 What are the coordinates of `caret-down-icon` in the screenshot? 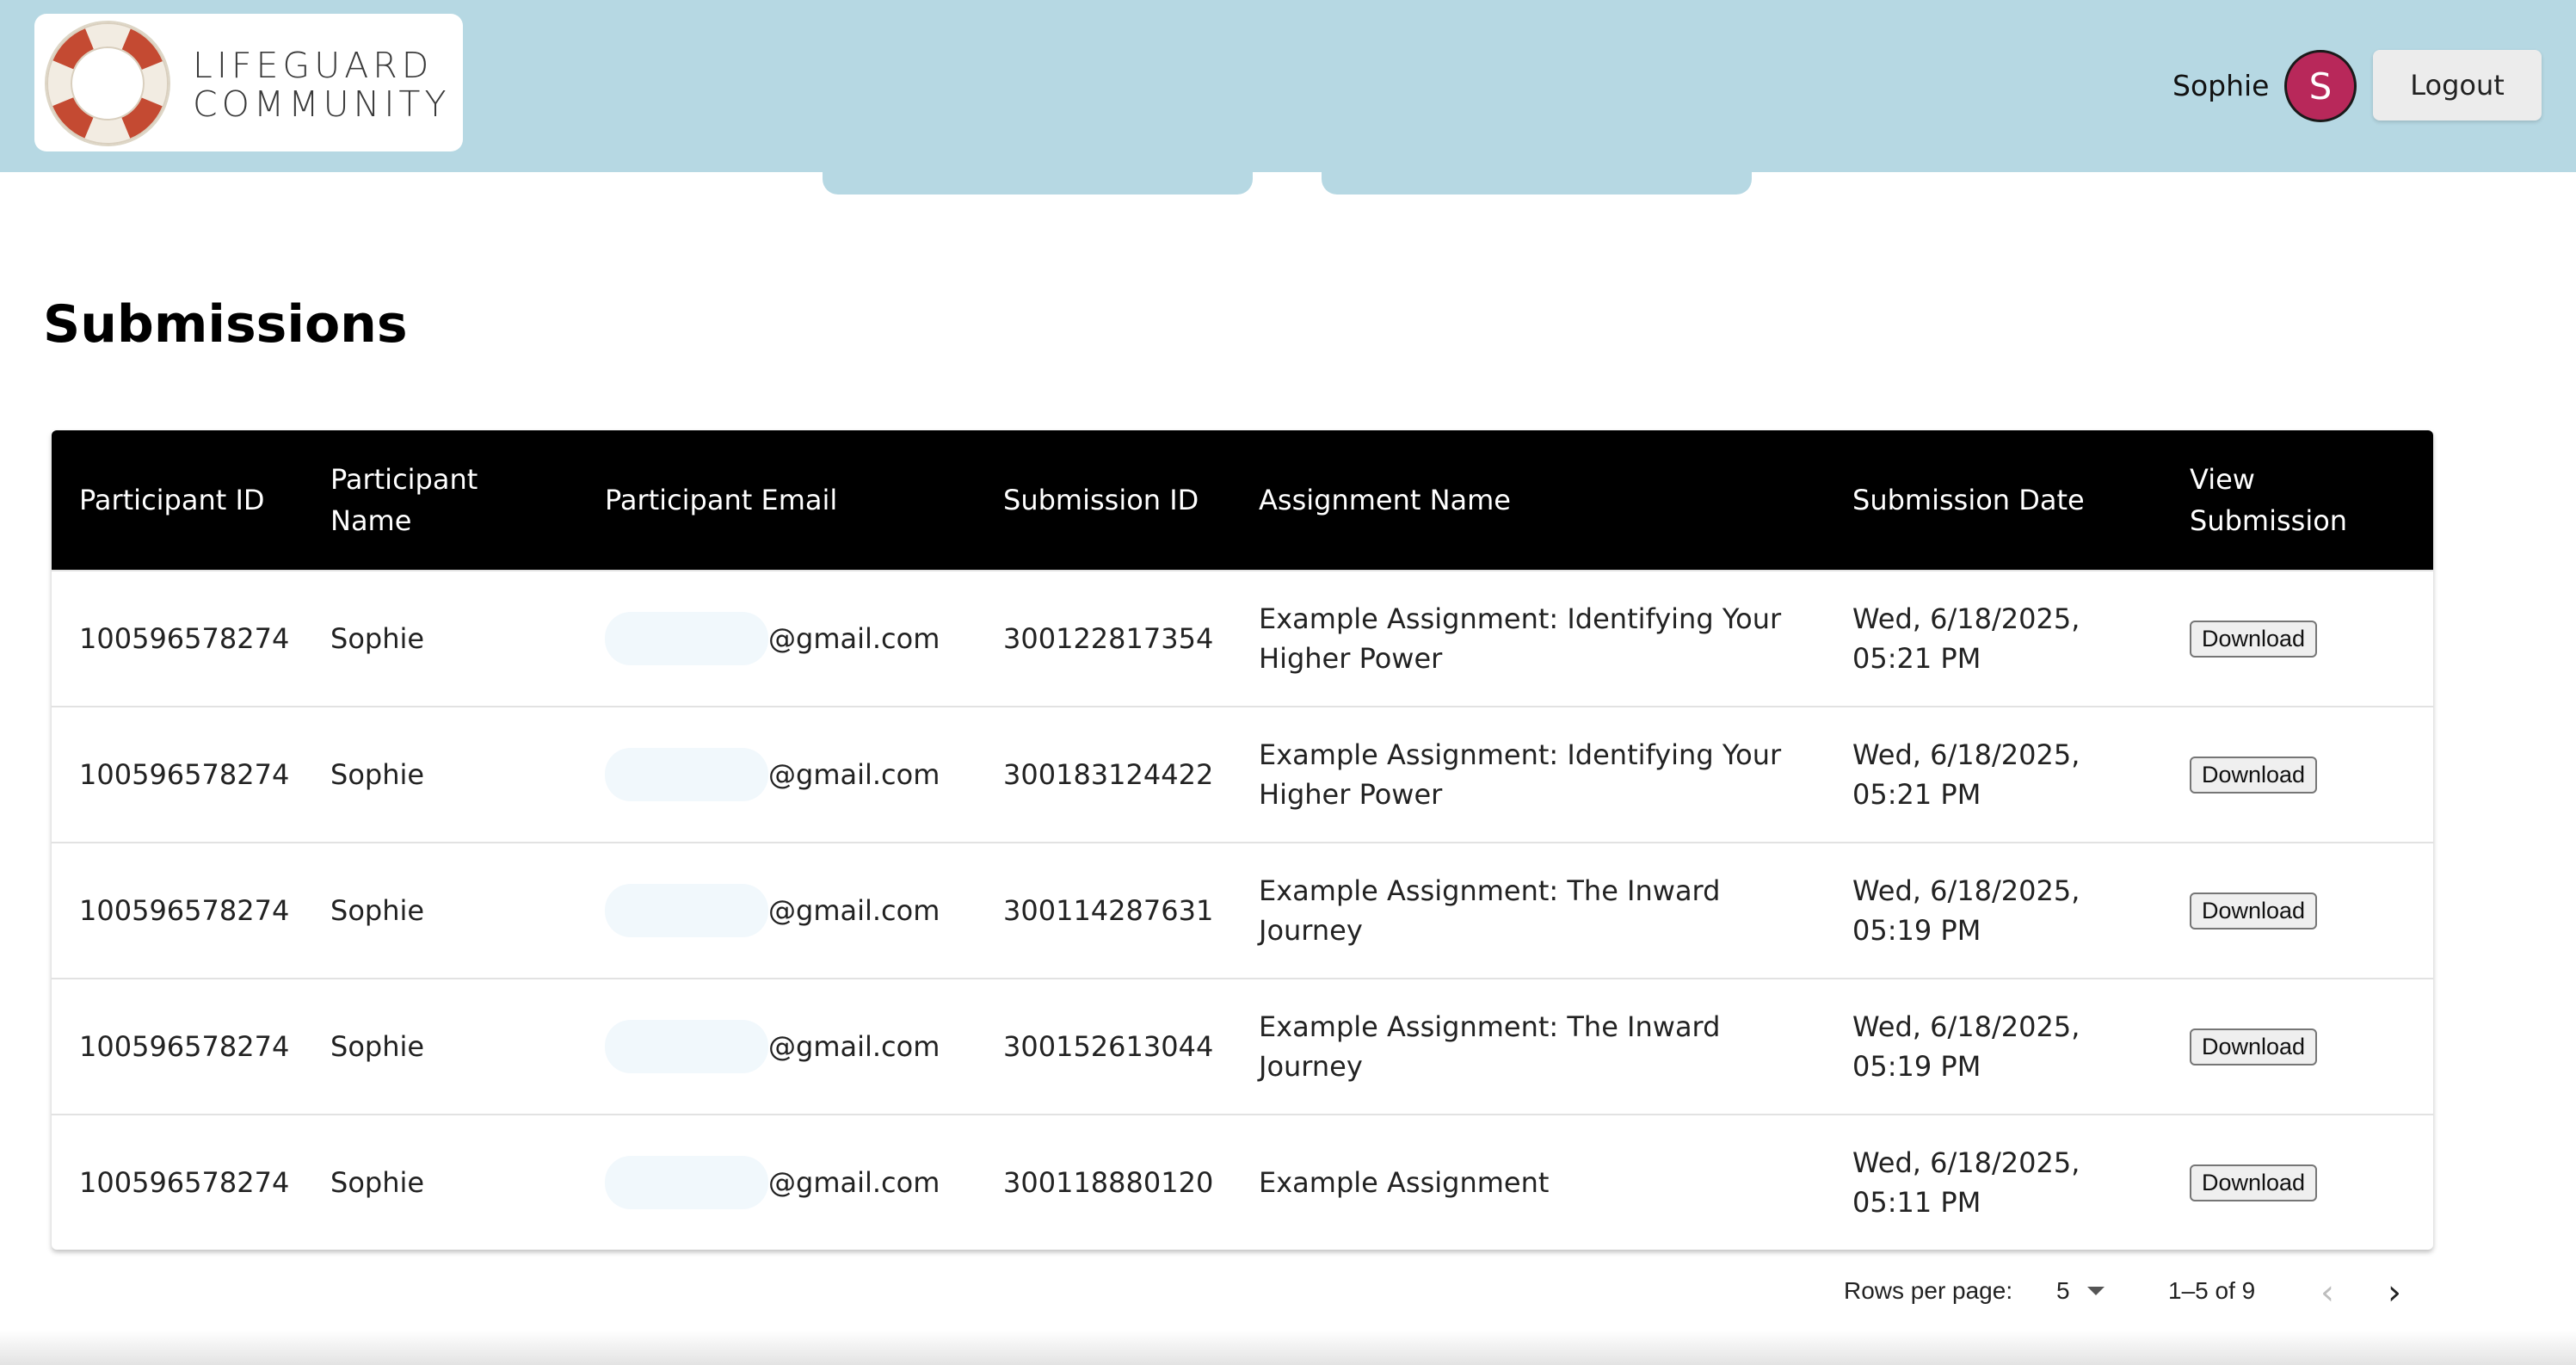 It's located at (2095, 1291).